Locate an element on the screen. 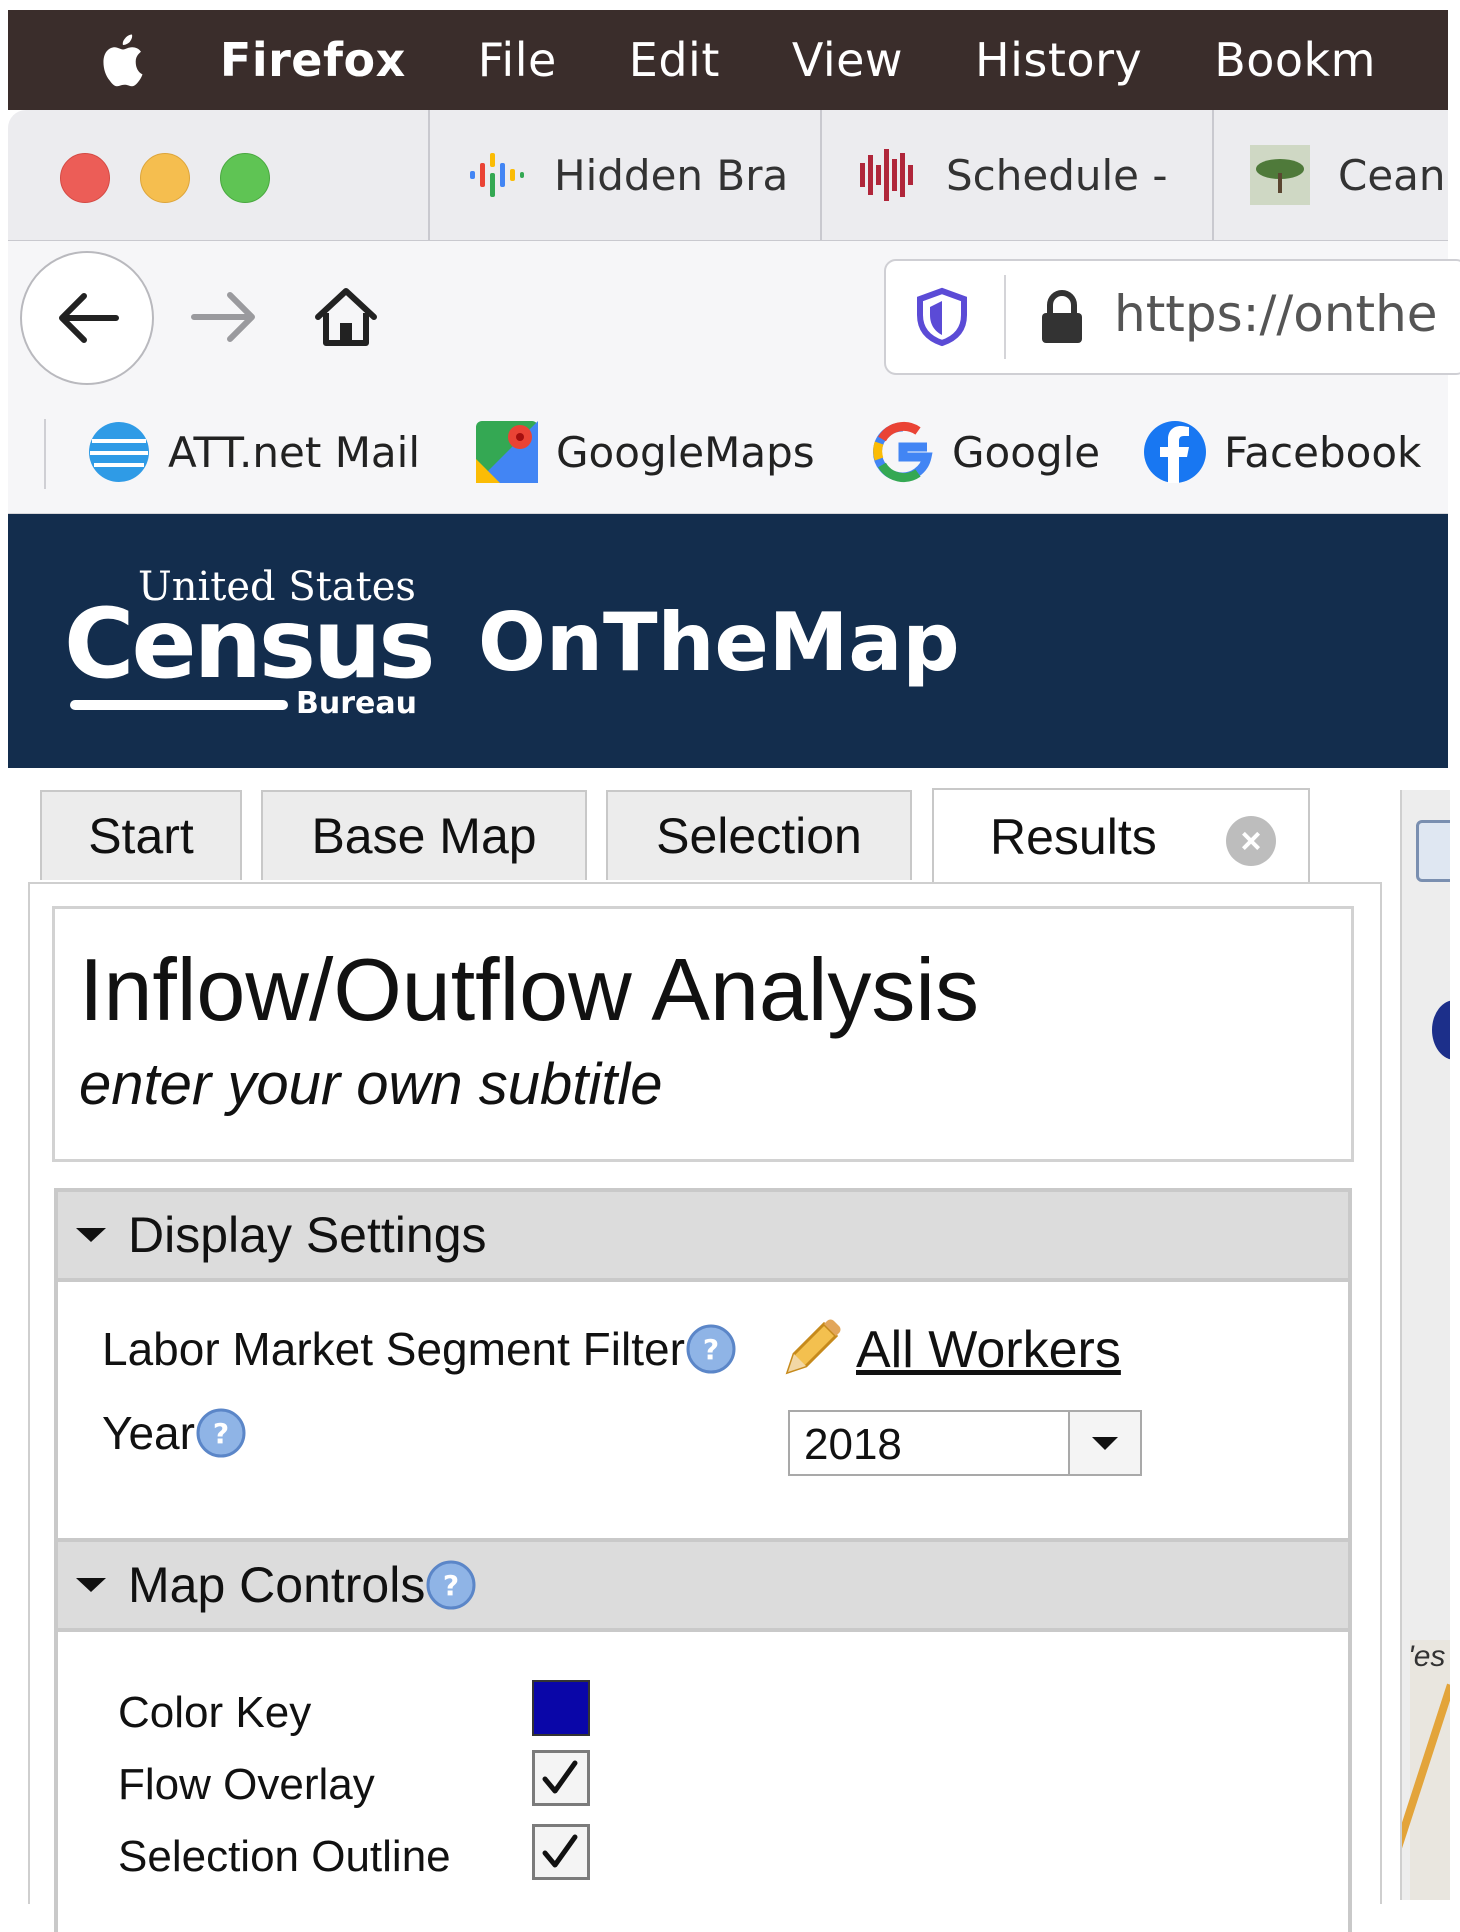  browser-tab-strip: Hidden Bra Schedule - Cean is located at coordinates (728, 175).